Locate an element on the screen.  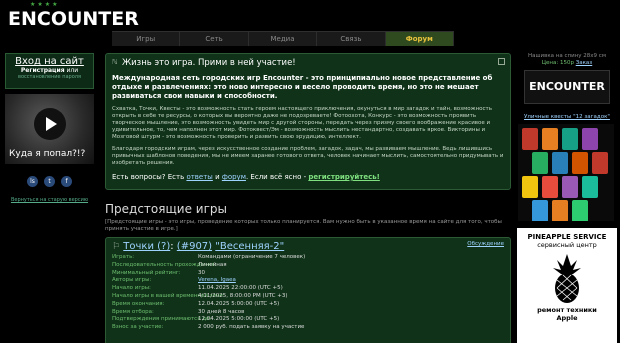
nav-item-games: Игры is located at coordinates (146, 39).